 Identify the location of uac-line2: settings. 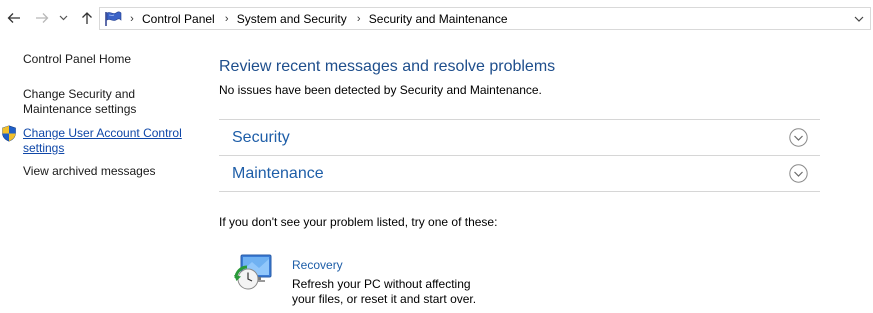
(44, 148).